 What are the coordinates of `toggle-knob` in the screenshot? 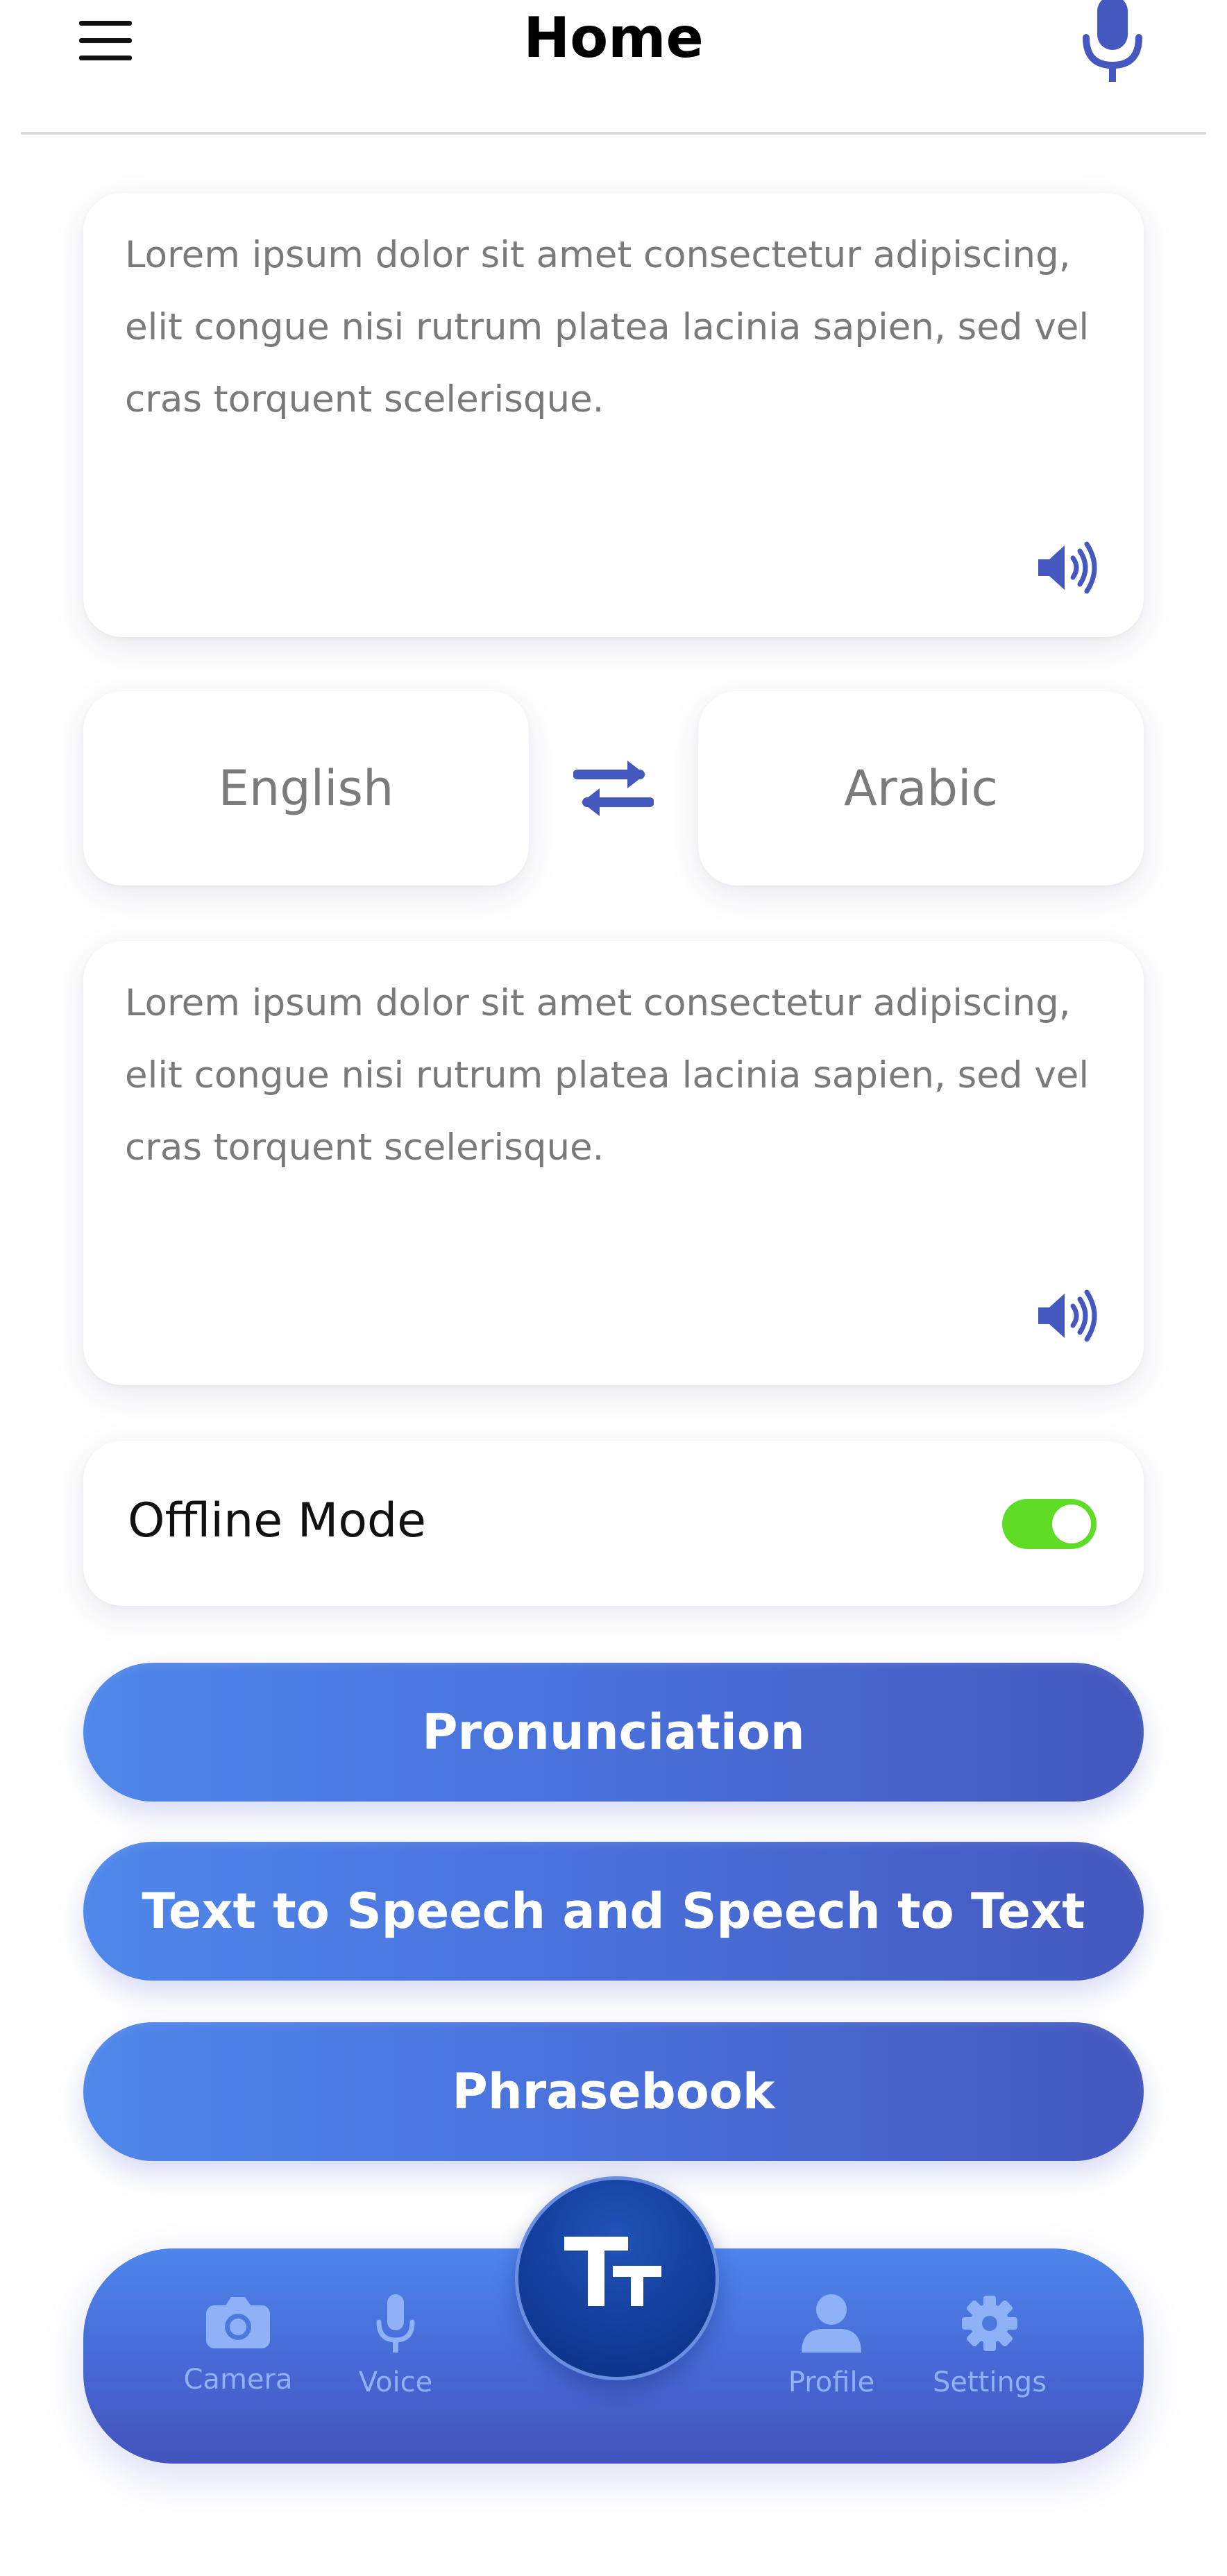 It's located at (1071, 1524).